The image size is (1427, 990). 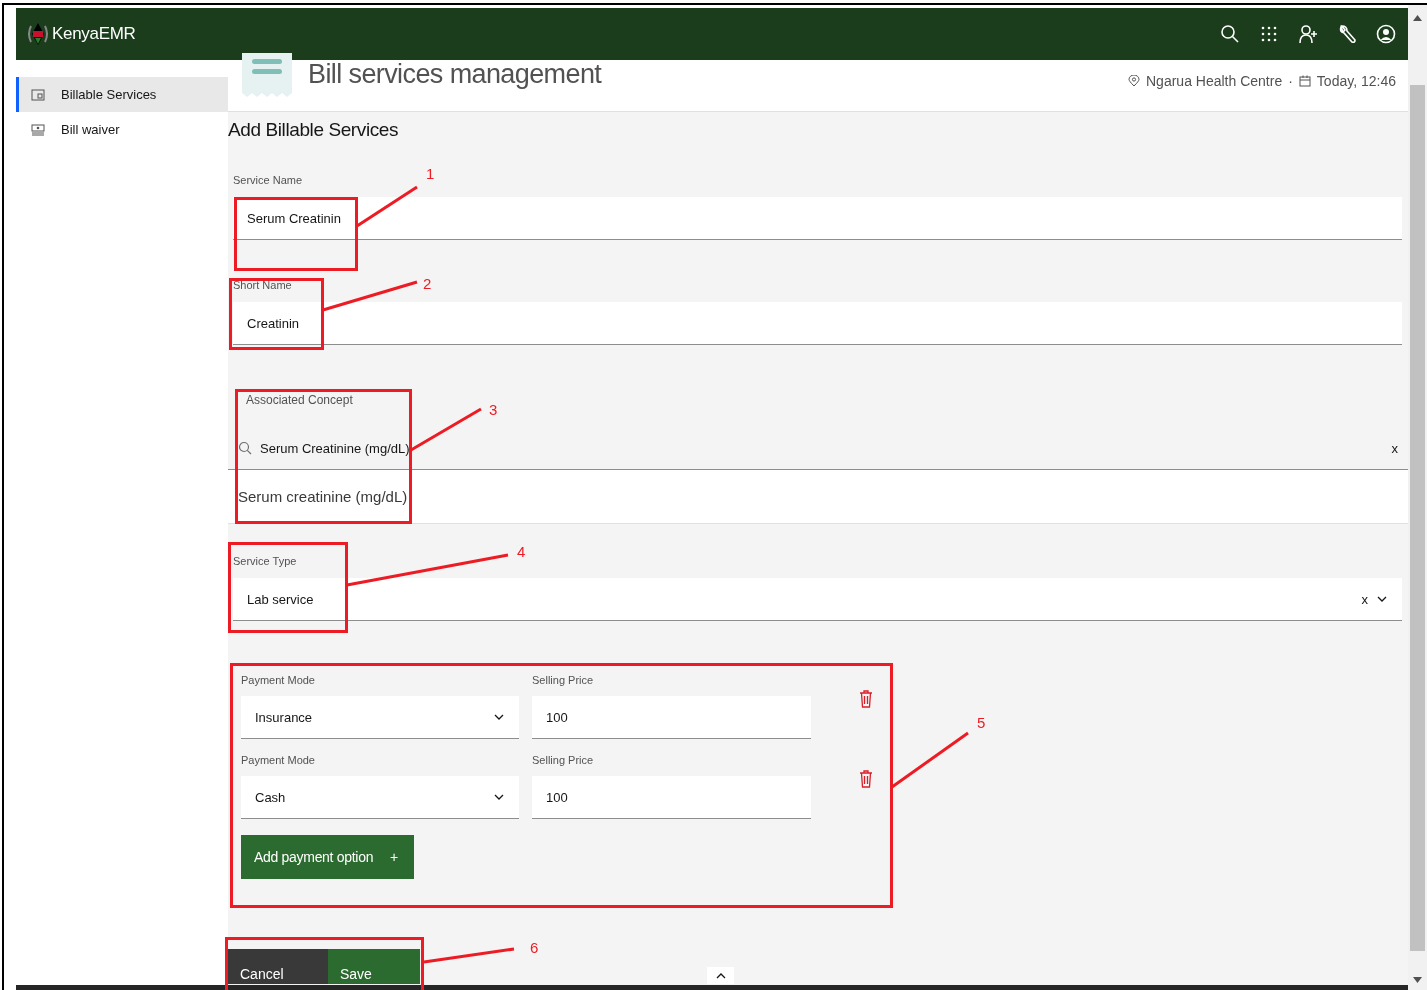 What do you see at coordinates (314, 130) in the screenshot?
I see `form-heading: Add Billable Services` at bounding box center [314, 130].